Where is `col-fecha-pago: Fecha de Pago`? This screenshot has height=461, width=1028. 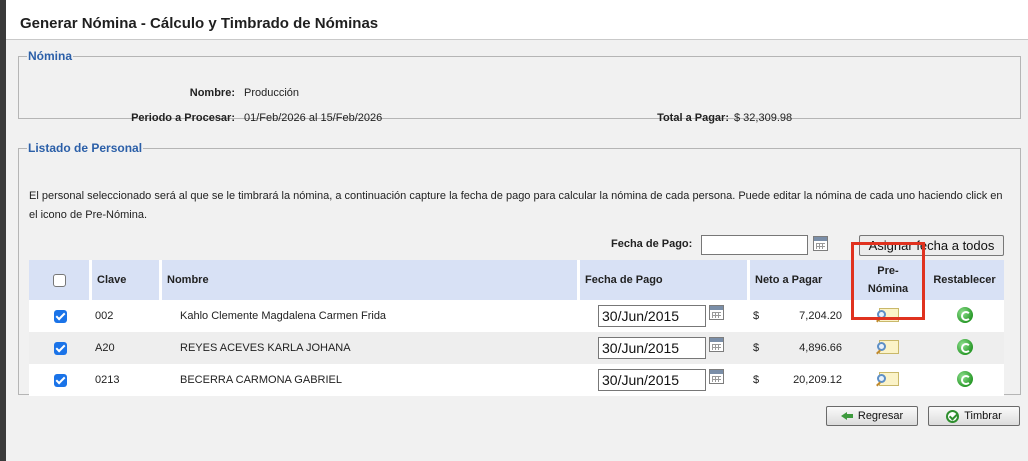
col-fecha-pago: Fecha de Pago is located at coordinates (662, 280).